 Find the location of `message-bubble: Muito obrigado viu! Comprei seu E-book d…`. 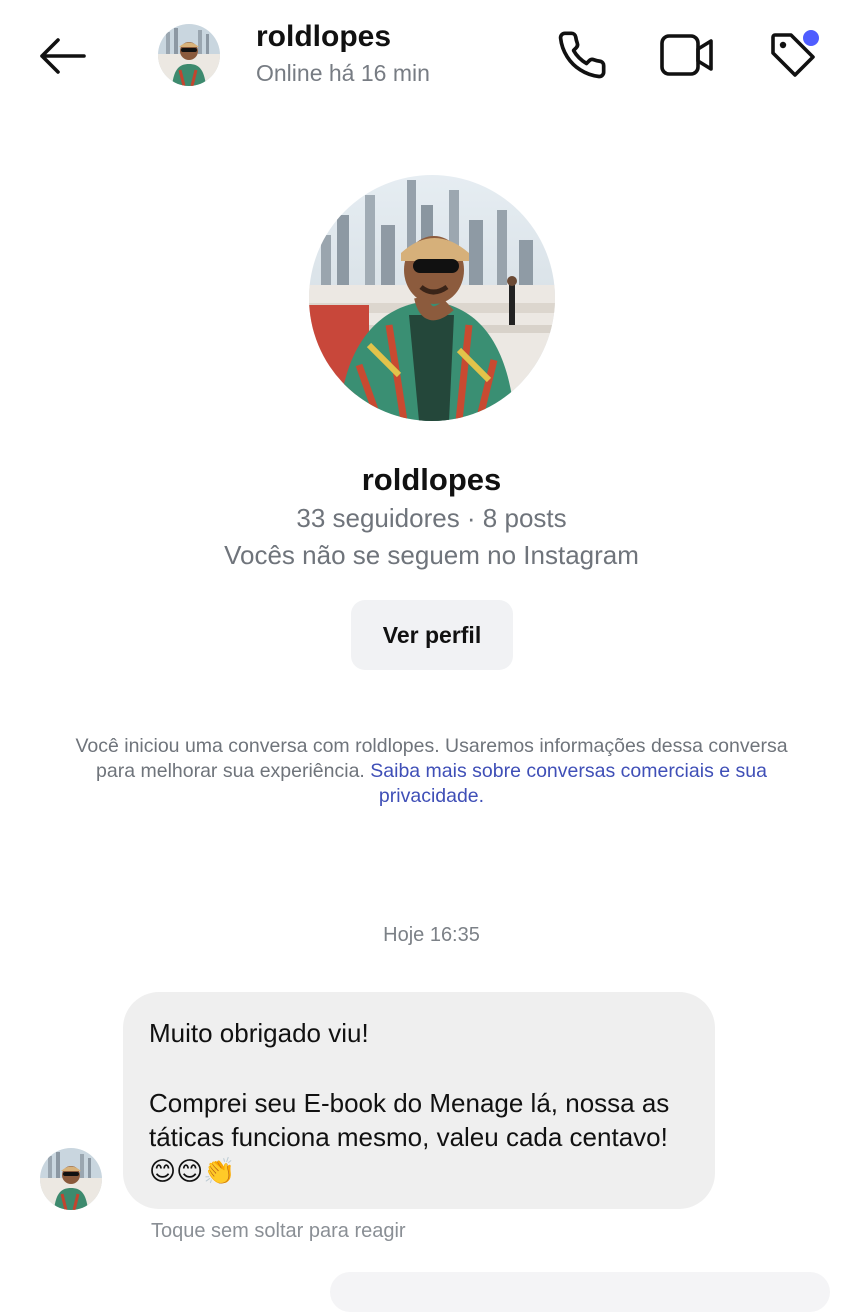

message-bubble: Muito obrigado viu! Comprei seu E-book d… is located at coordinates (419, 1100).